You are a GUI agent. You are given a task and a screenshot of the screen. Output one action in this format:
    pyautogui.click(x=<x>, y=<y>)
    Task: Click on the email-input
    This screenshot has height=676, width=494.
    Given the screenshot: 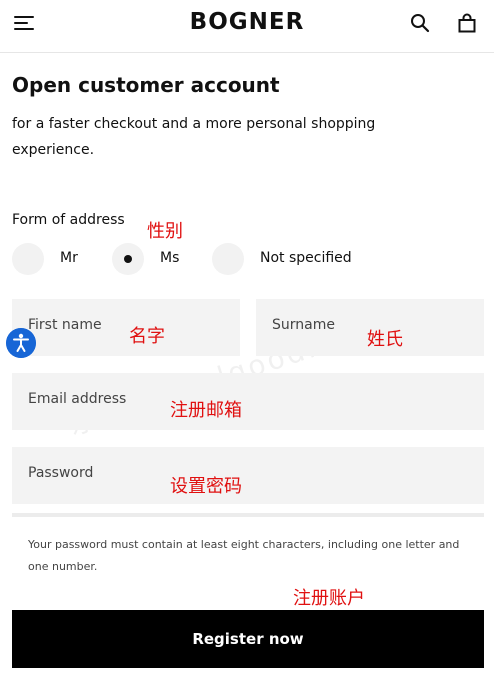 What is the action you would take?
    pyautogui.click(x=248, y=401)
    